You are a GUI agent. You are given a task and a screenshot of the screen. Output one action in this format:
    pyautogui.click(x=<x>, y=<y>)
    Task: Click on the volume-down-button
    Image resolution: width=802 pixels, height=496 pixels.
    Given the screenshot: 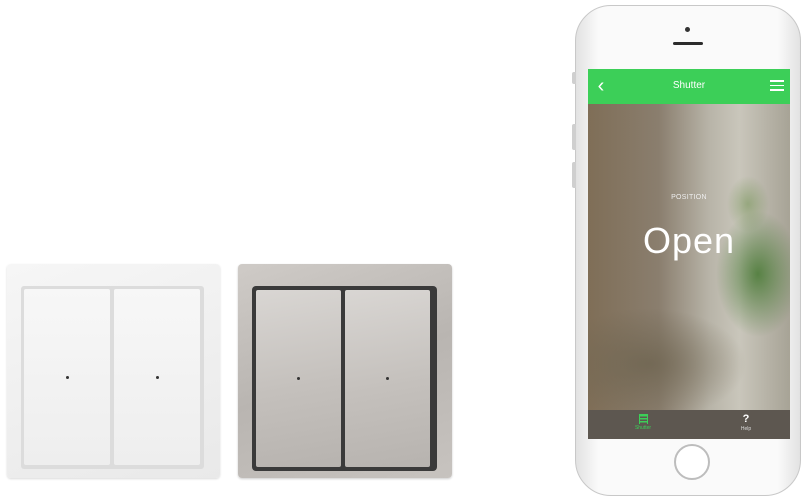 What is the action you would take?
    pyautogui.click(x=574, y=175)
    